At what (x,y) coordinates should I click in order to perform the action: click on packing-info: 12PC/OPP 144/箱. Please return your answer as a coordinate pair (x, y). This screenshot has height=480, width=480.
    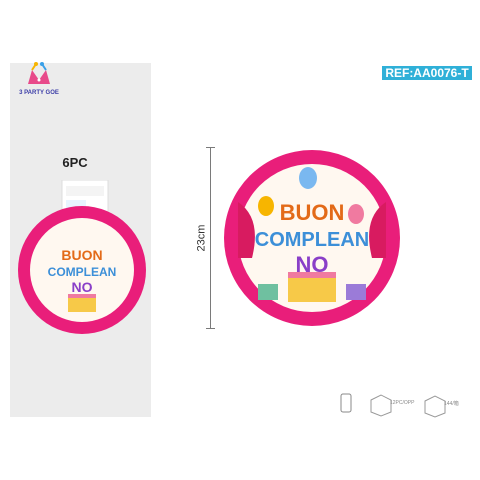
    Looking at the image, I should click on (403, 406).